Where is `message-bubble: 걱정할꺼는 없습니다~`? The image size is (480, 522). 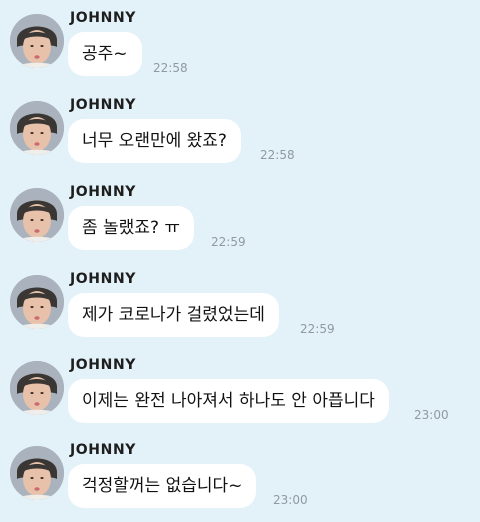
message-bubble: 걱정할꺼는 없습니다~ is located at coordinates (162, 486).